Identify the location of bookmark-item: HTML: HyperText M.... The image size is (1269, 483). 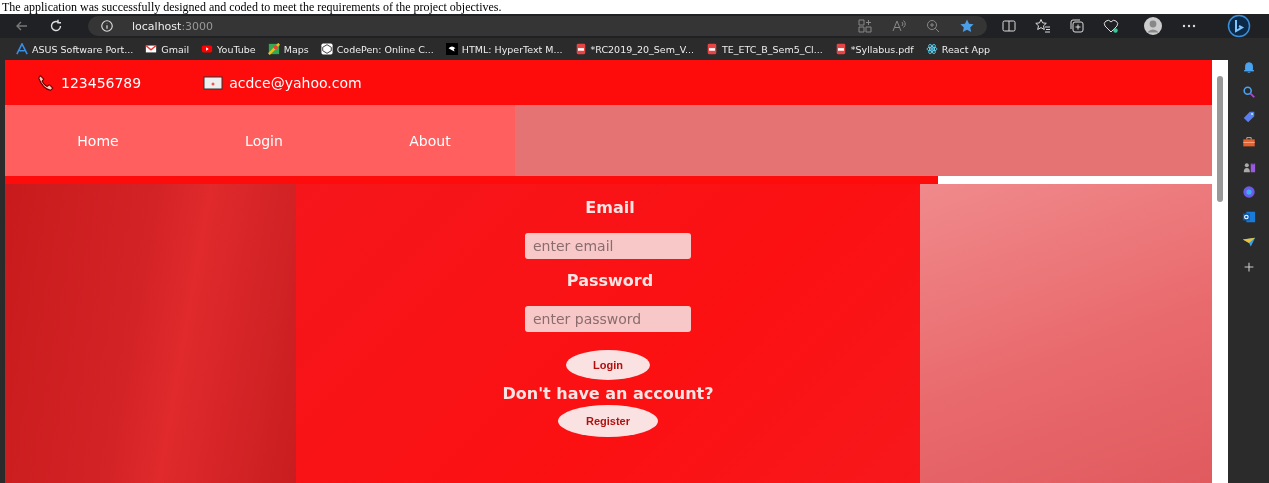
(504, 49).